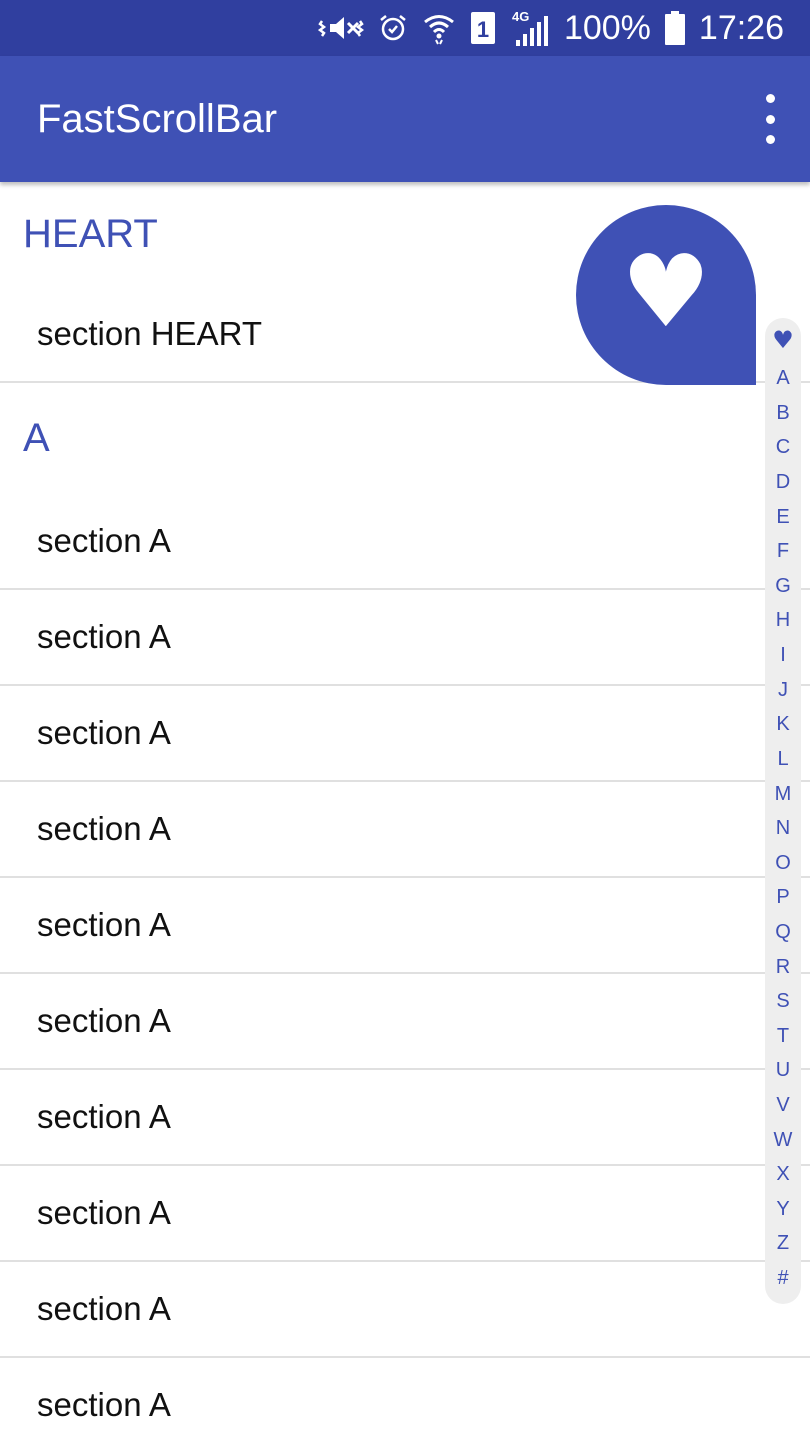  I want to click on index-letter: L, so click(783, 759).